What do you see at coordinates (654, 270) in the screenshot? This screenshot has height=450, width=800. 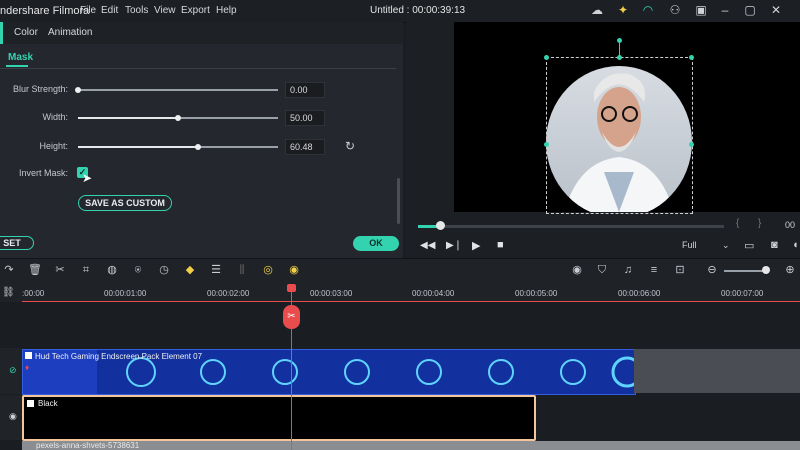 I see `voiceover-list-icon: ≡` at bounding box center [654, 270].